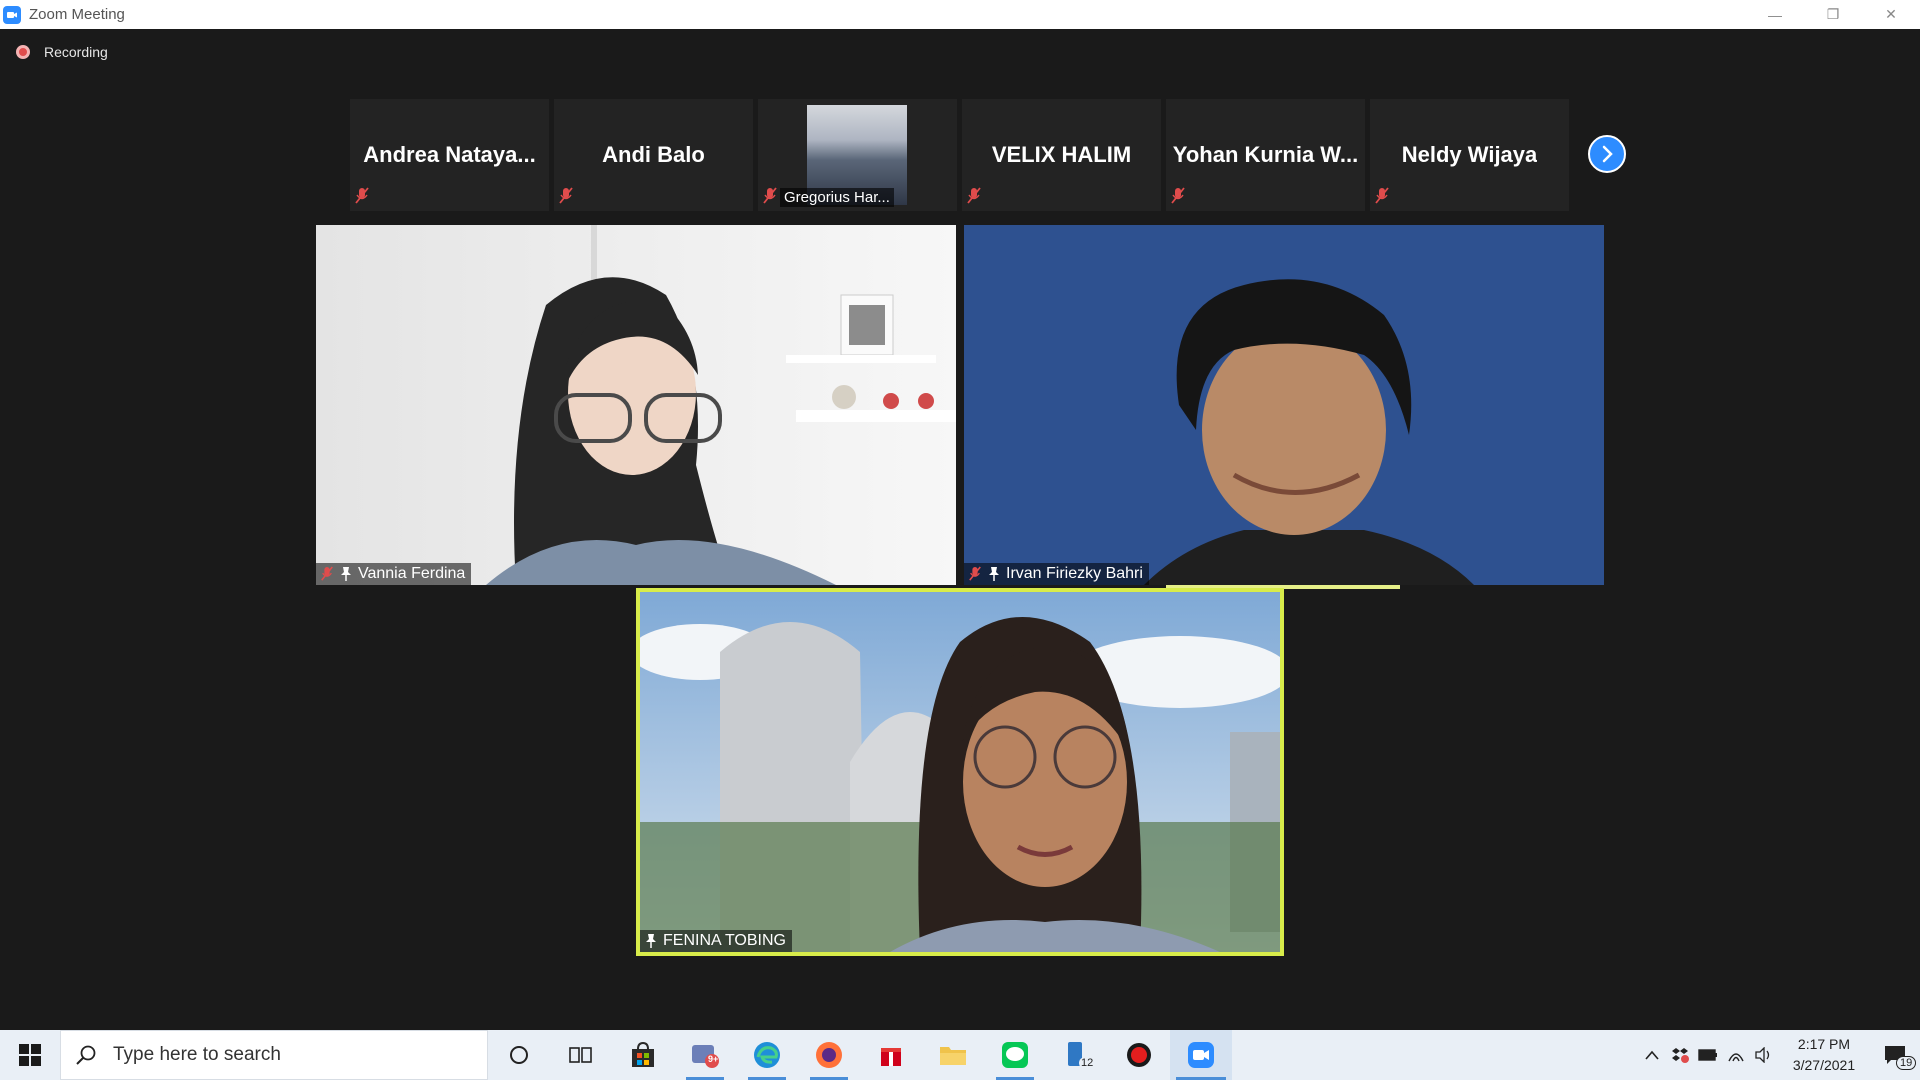 The image size is (1920, 1080). I want to click on video-tile-fenina: FENINA TOBING, so click(960, 772).